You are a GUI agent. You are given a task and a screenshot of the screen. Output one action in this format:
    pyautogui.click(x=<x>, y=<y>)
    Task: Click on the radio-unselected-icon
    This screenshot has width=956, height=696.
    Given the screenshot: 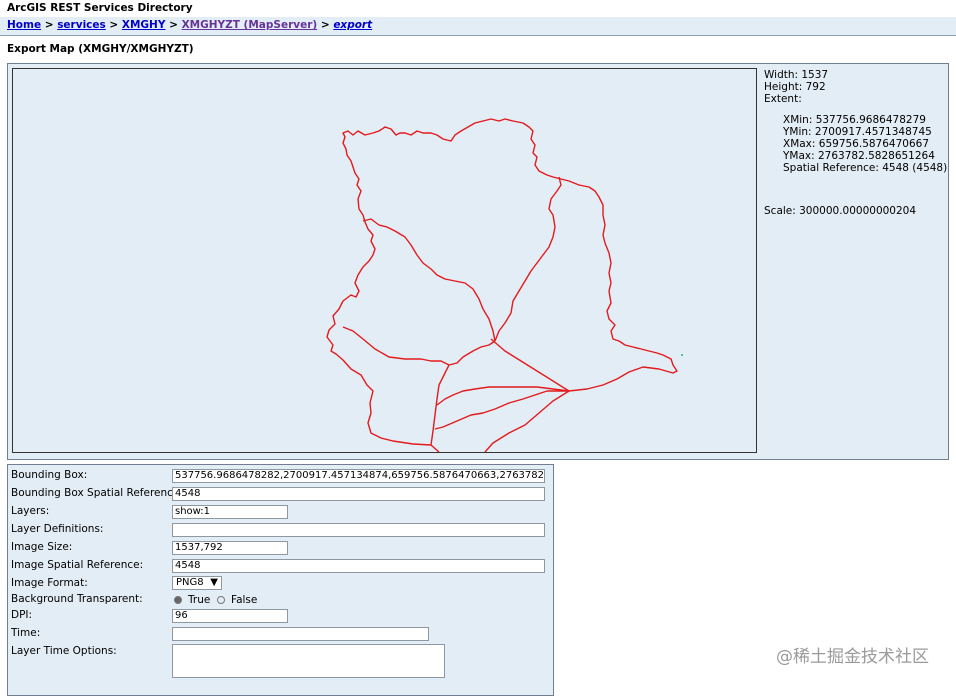 What is the action you would take?
    pyautogui.click(x=221, y=600)
    